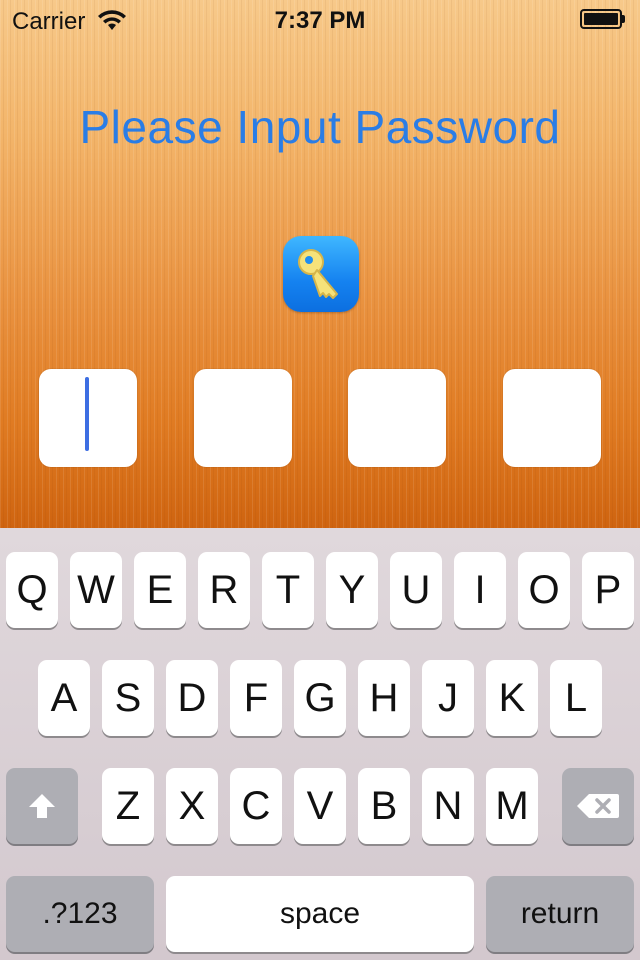 The width and height of the screenshot is (640, 960). I want to click on key-c: C, so click(256, 806).